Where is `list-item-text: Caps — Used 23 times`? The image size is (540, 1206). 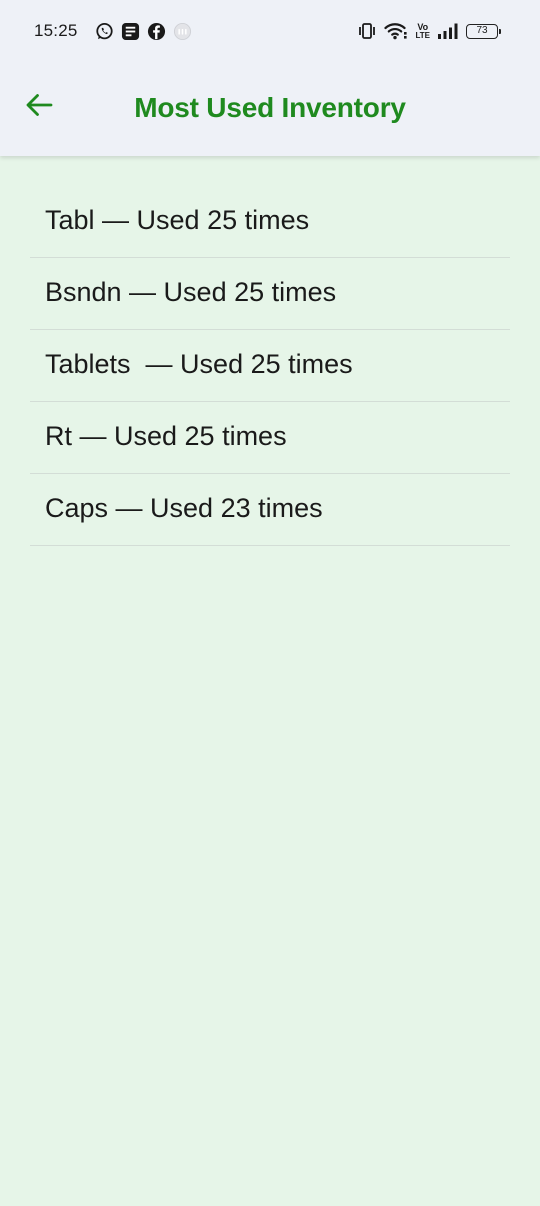 list-item-text: Caps — Used 23 times is located at coordinates (184, 508).